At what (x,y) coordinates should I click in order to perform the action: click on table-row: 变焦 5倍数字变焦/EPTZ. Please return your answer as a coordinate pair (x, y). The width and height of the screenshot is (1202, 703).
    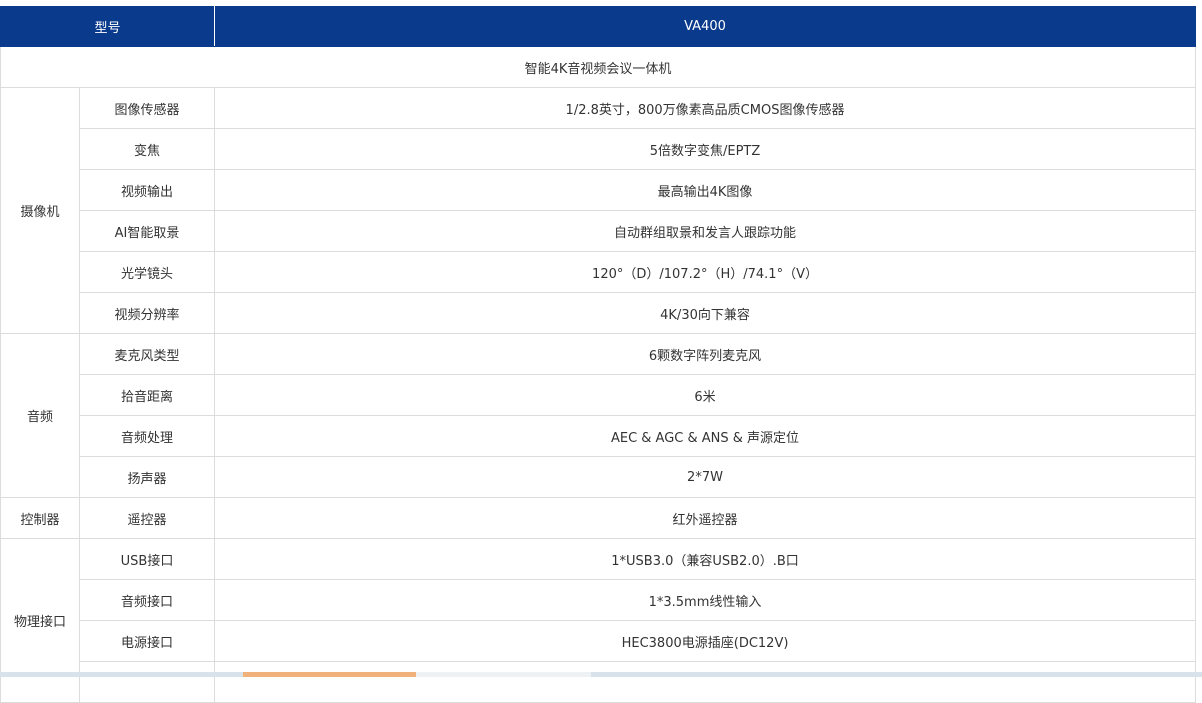
    Looking at the image, I should click on (598, 149).